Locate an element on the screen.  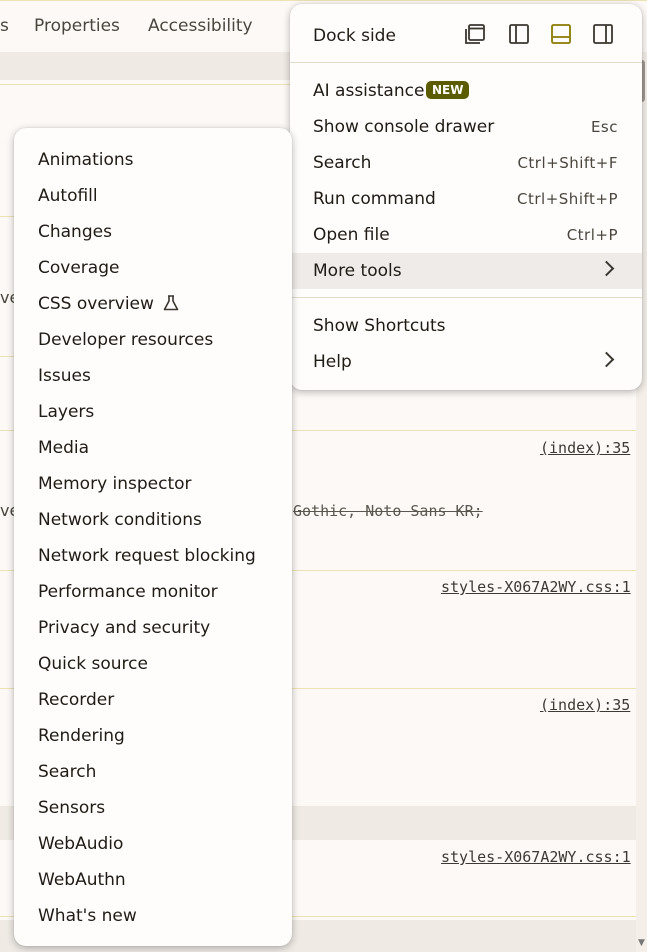
submenu-item-label: Autofill is located at coordinates (68, 196).